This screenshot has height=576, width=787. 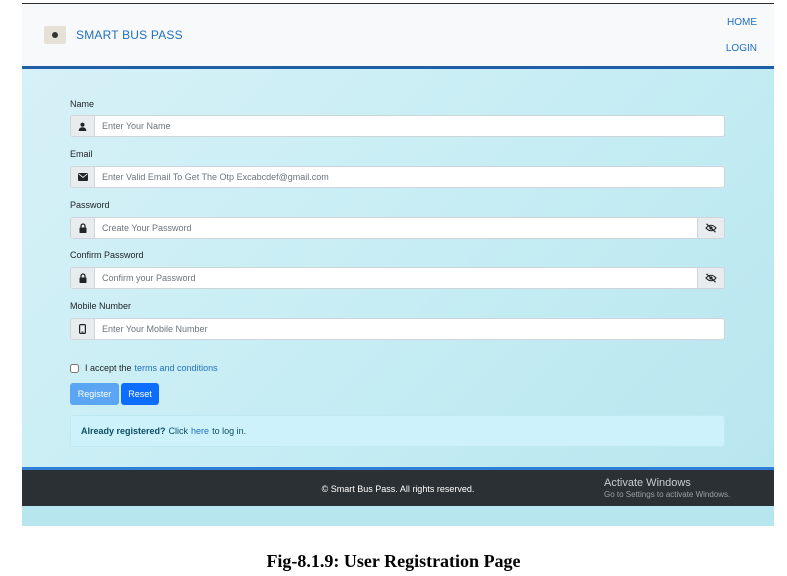 I want to click on figure-caption: Fig-8.1.9: User Registration Page, so click(x=393, y=561).